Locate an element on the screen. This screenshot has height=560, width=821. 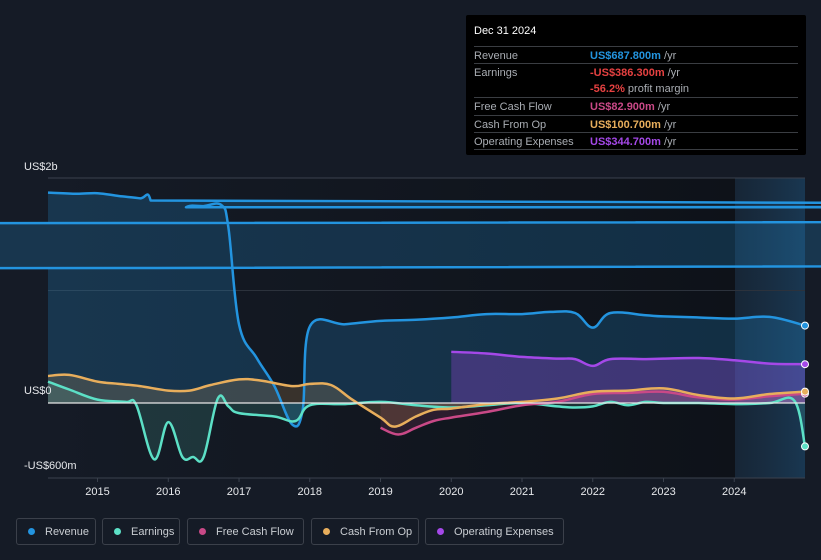
tooltip-row-label: Operating Expenses is located at coordinates (524, 142).